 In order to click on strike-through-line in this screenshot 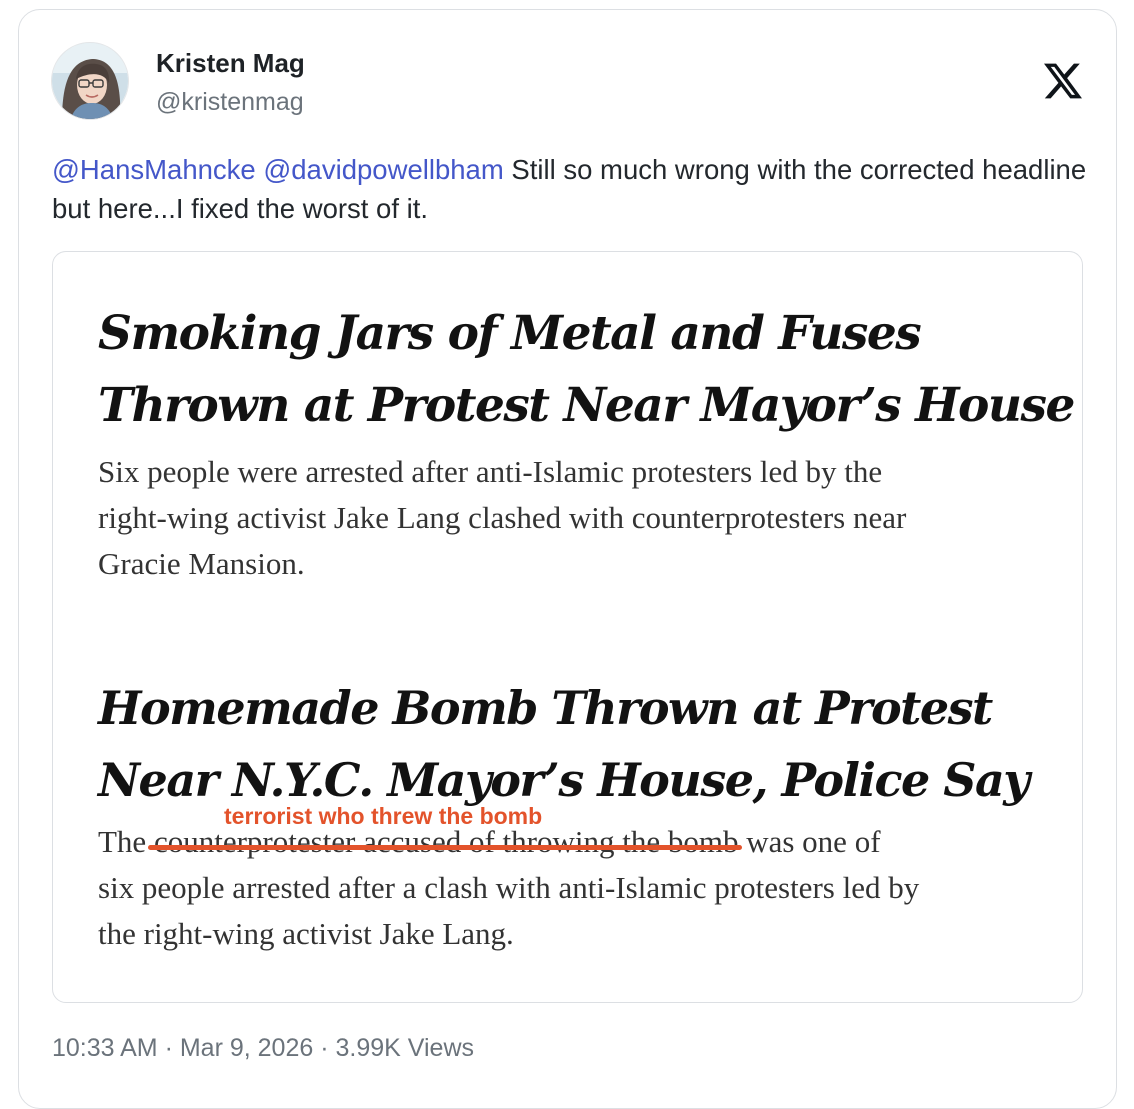, I will do `click(445, 847)`.